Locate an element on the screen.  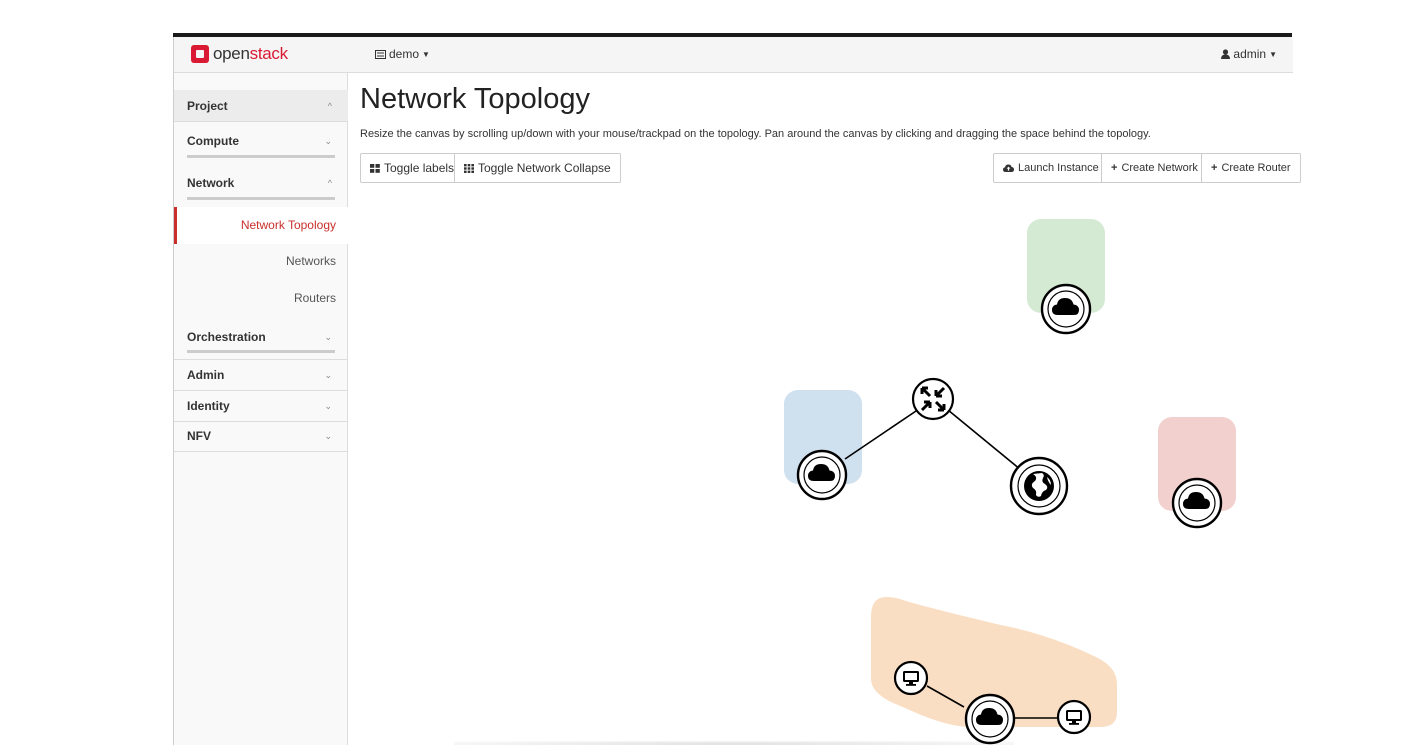
button-label: Create Network is located at coordinates (1159, 168).